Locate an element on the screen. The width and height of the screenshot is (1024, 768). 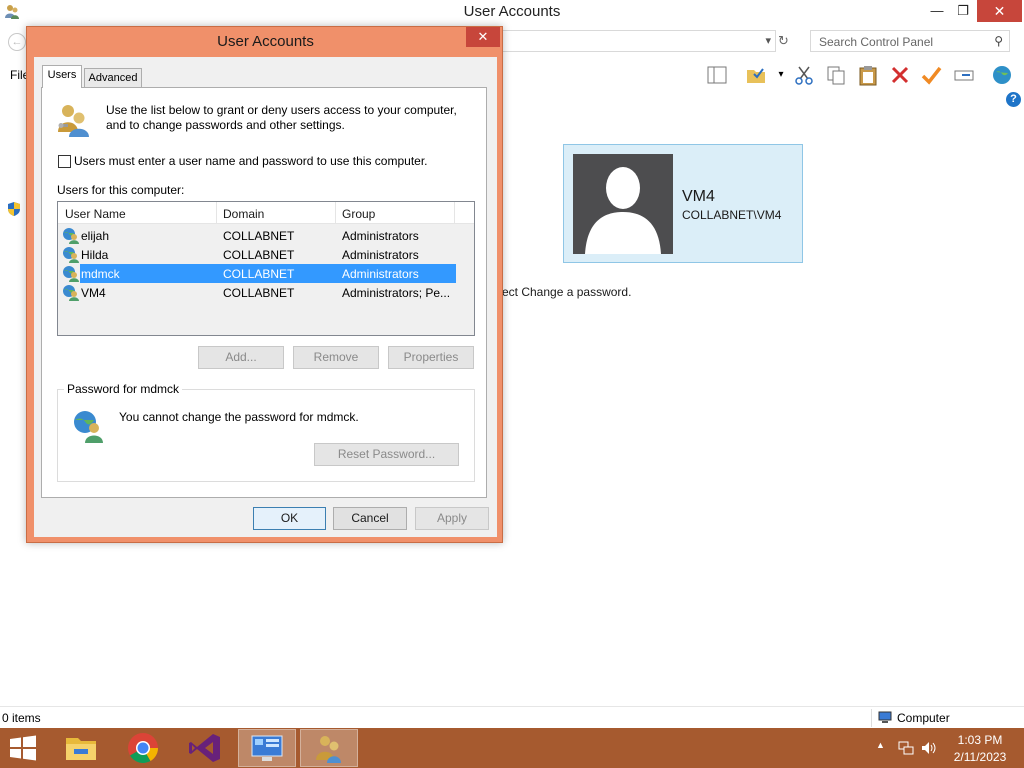
window-title: User Accounts is located at coordinates (512, 11).